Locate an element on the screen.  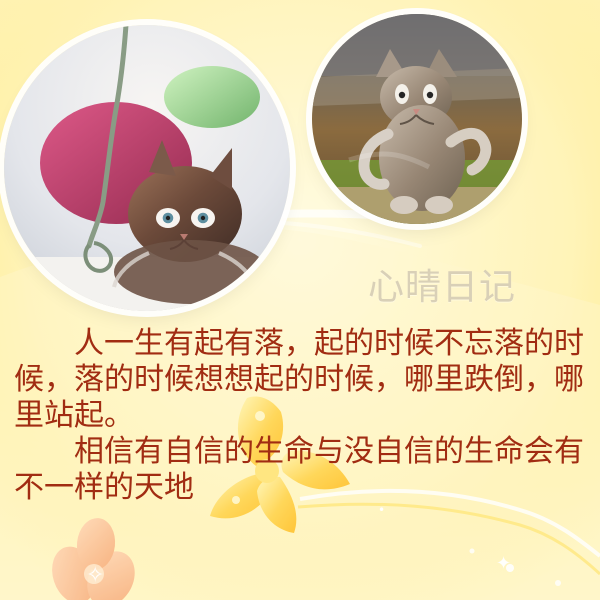
quote-paragraph: 相信有自信的生命与没自信的生命会有不一样的天地 is located at coordinates (299, 469).